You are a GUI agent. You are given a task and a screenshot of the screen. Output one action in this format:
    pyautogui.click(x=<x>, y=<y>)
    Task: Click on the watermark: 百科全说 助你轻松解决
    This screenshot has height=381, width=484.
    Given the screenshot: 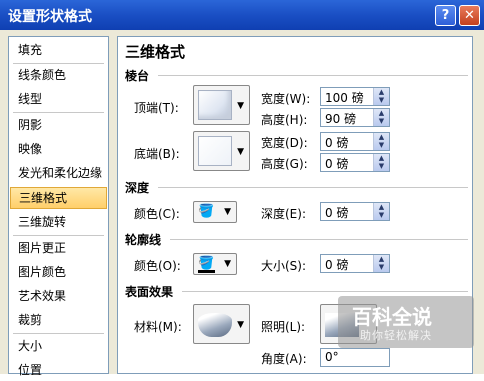 What is the action you would take?
    pyautogui.click(x=406, y=322)
    